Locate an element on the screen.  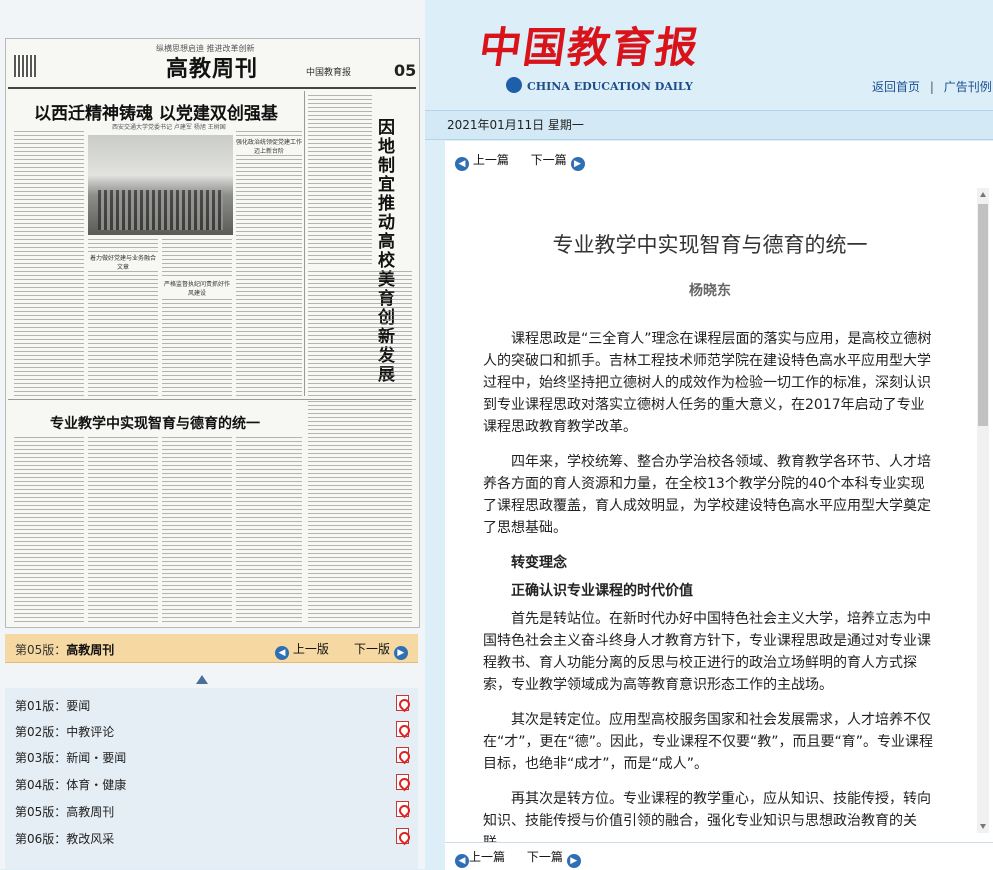
news-photo is located at coordinates (160, 185).